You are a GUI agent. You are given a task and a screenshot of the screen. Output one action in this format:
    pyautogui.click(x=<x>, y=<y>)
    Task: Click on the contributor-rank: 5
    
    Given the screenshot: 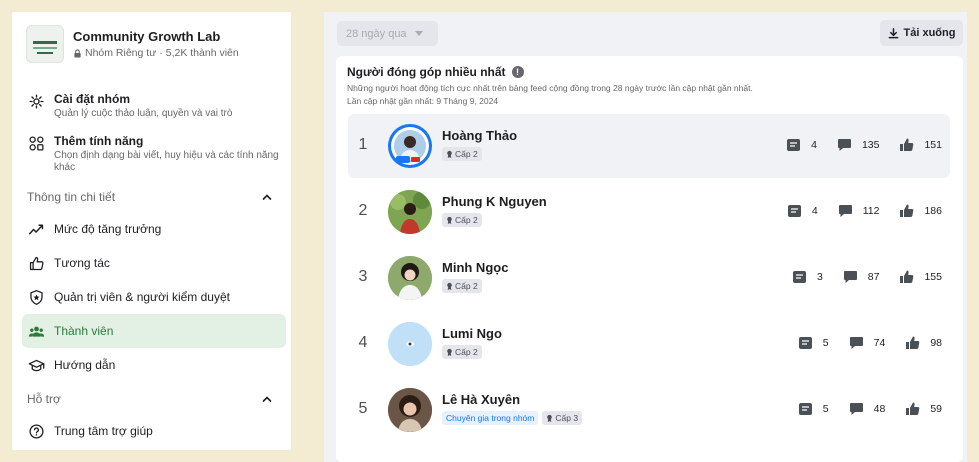 What is the action you would take?
    pyautogui.click(x=363, y=408)
    